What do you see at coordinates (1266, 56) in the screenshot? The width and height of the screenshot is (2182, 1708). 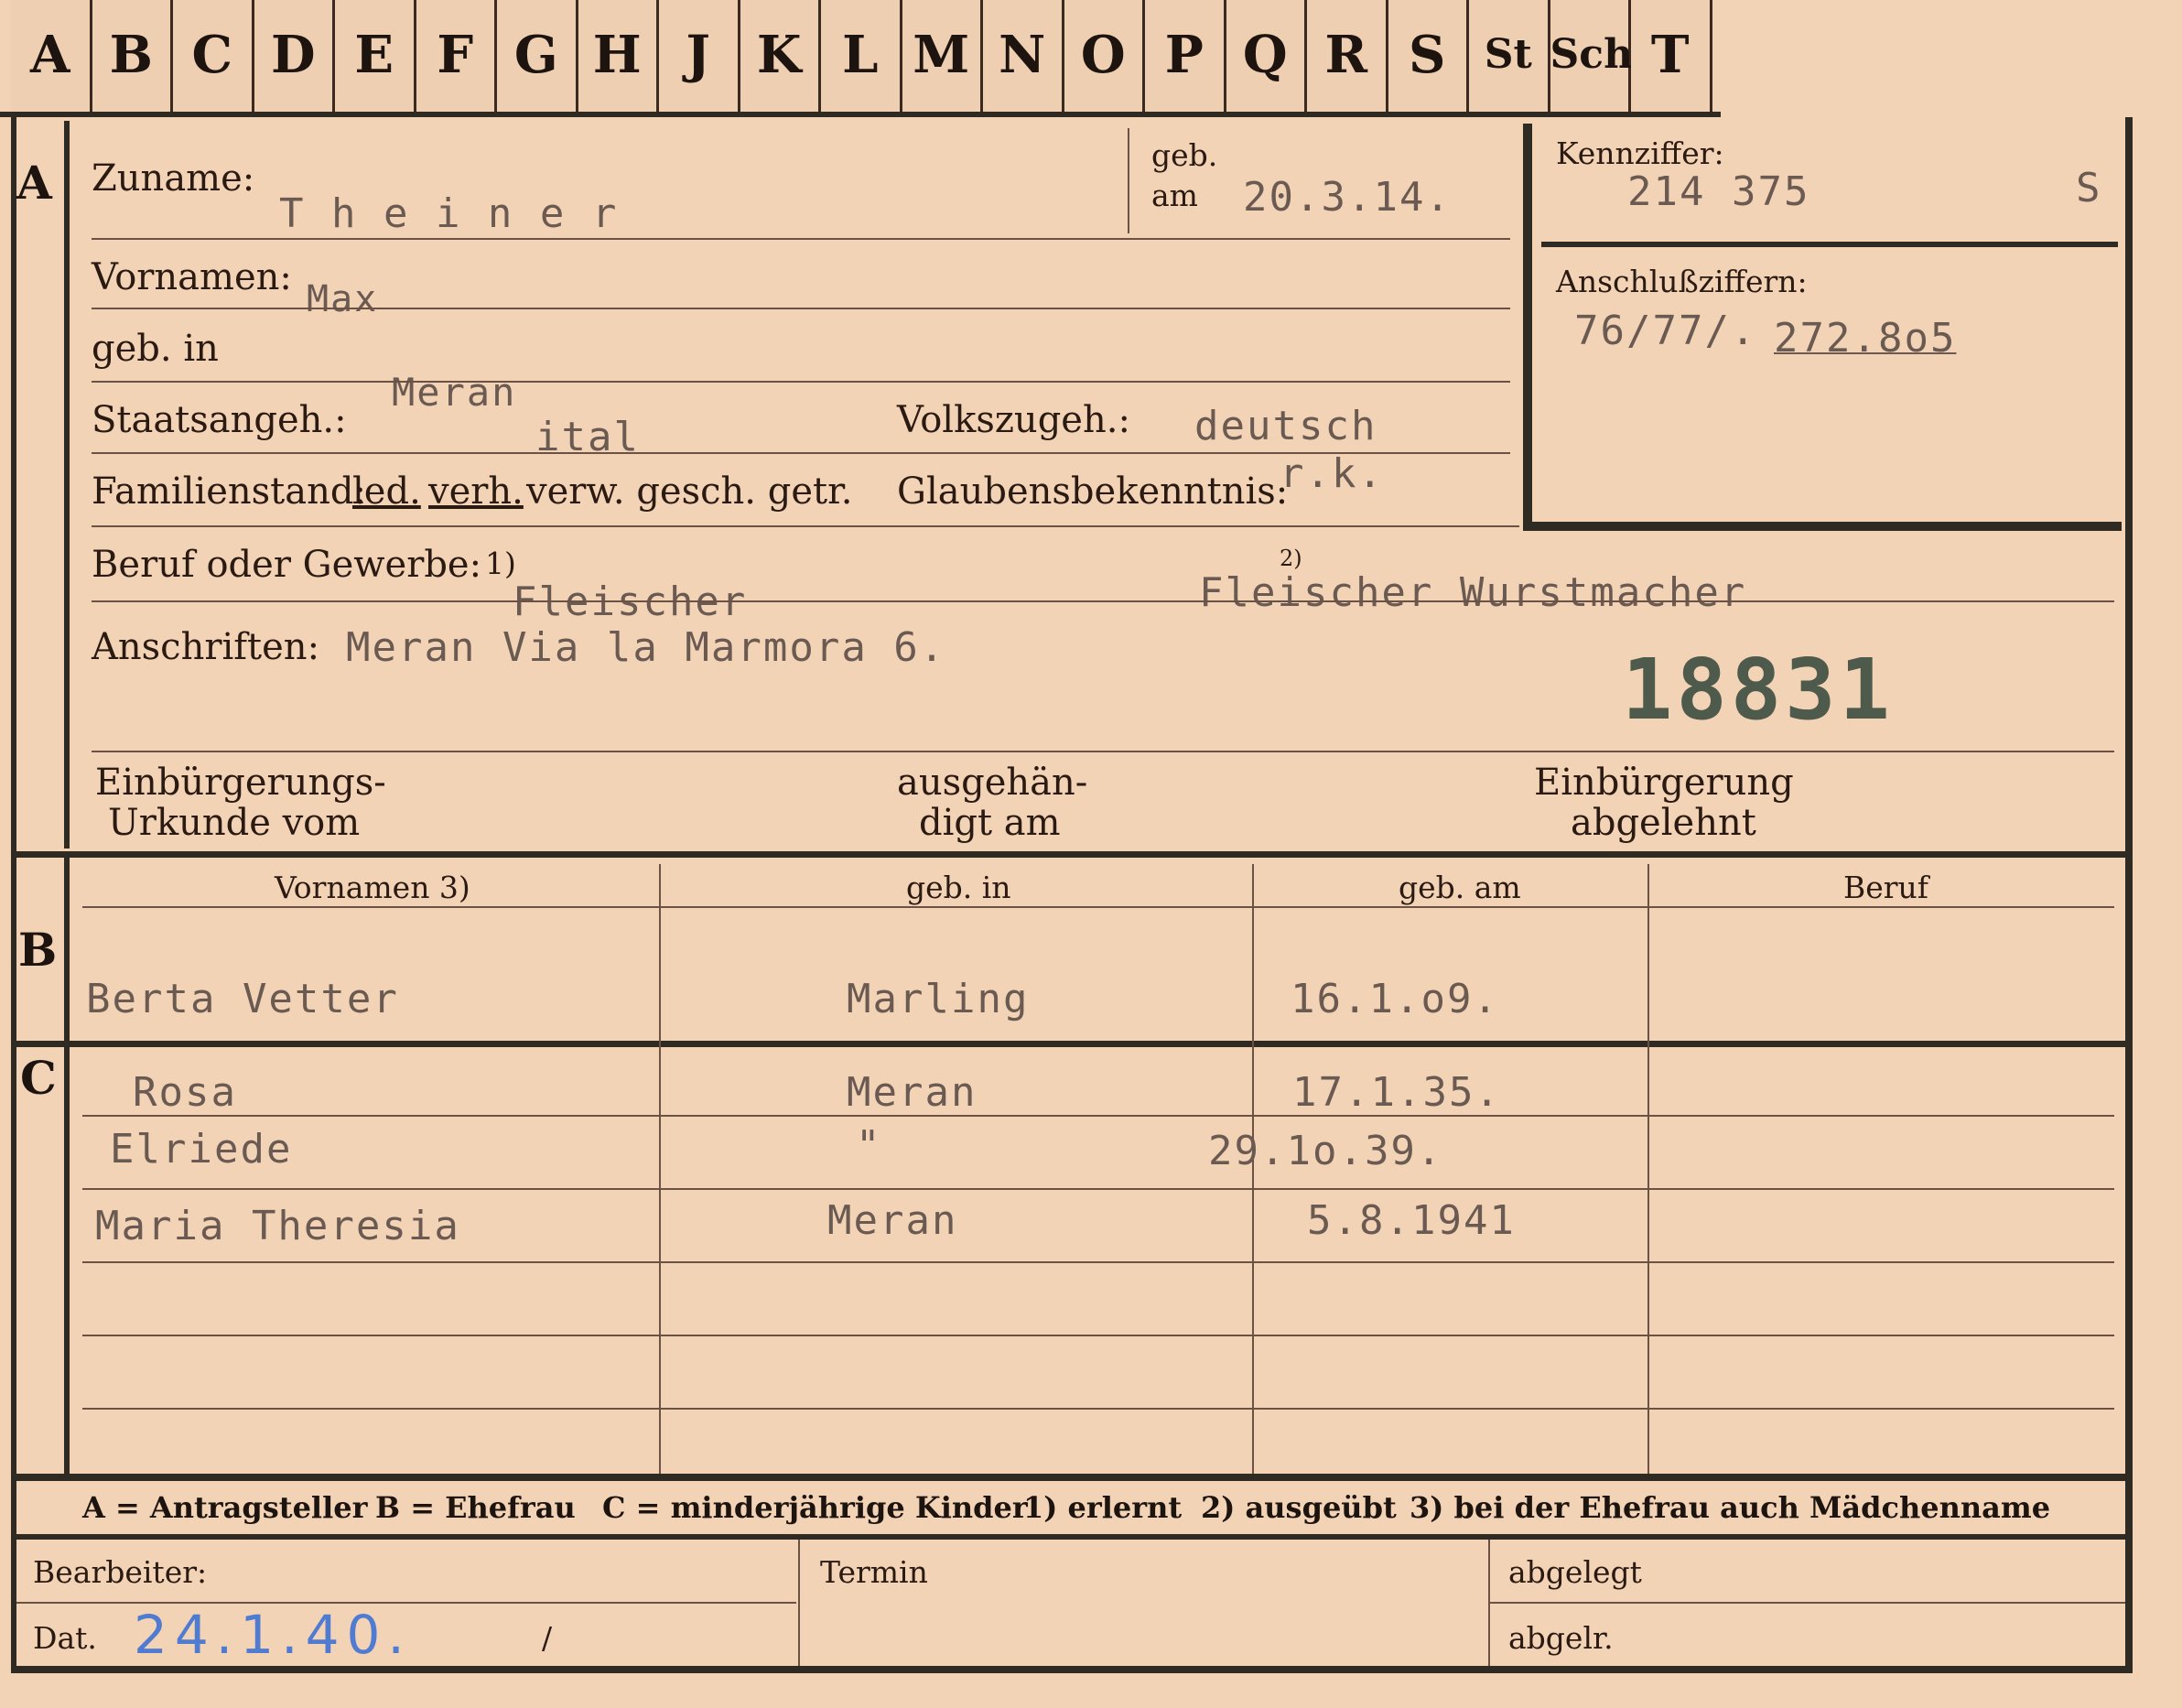 I see `index-tab-q: Q` at bounding box center [1266, 56].